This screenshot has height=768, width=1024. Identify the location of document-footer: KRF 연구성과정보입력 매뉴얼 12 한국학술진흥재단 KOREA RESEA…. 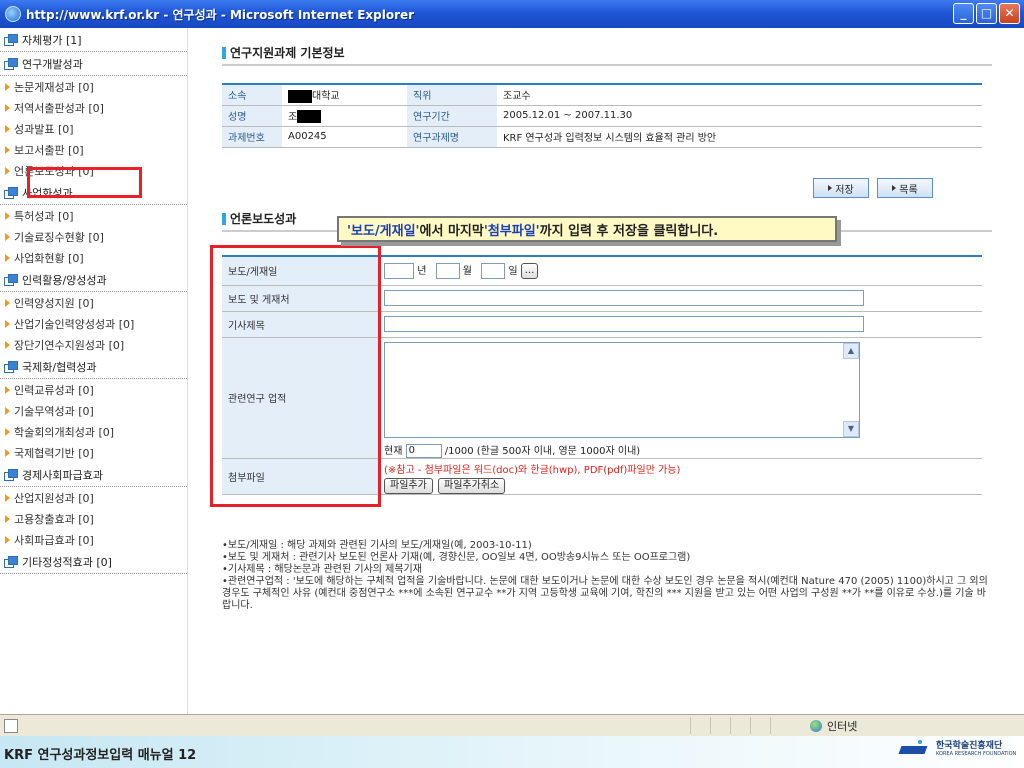
(512, 752).